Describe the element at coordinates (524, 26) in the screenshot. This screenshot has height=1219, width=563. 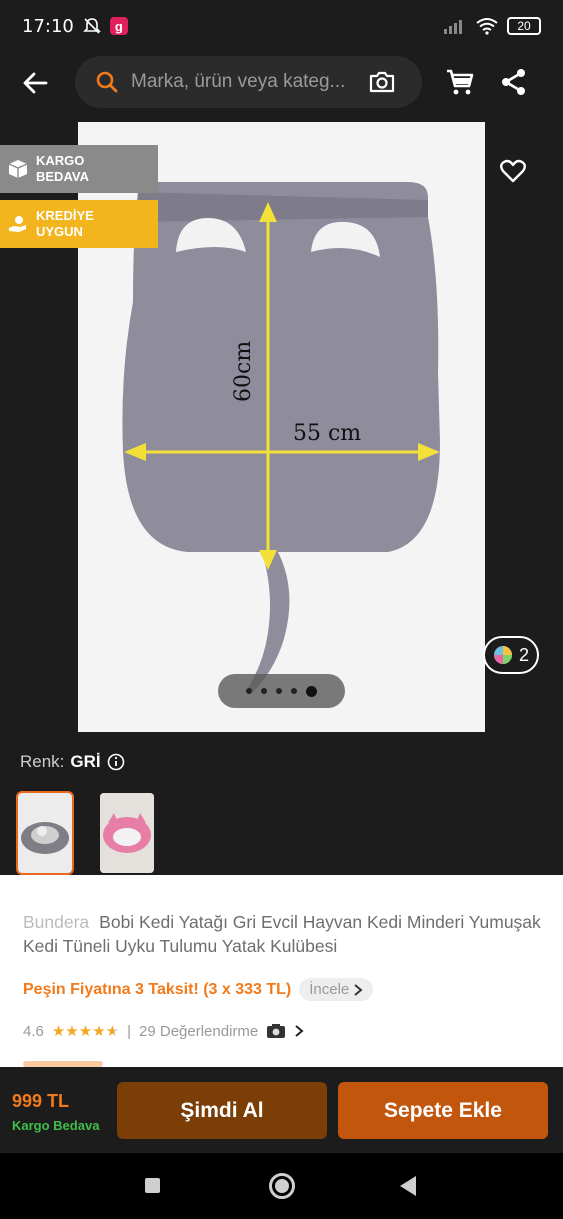
I see `battery-icon: 20` at that location.